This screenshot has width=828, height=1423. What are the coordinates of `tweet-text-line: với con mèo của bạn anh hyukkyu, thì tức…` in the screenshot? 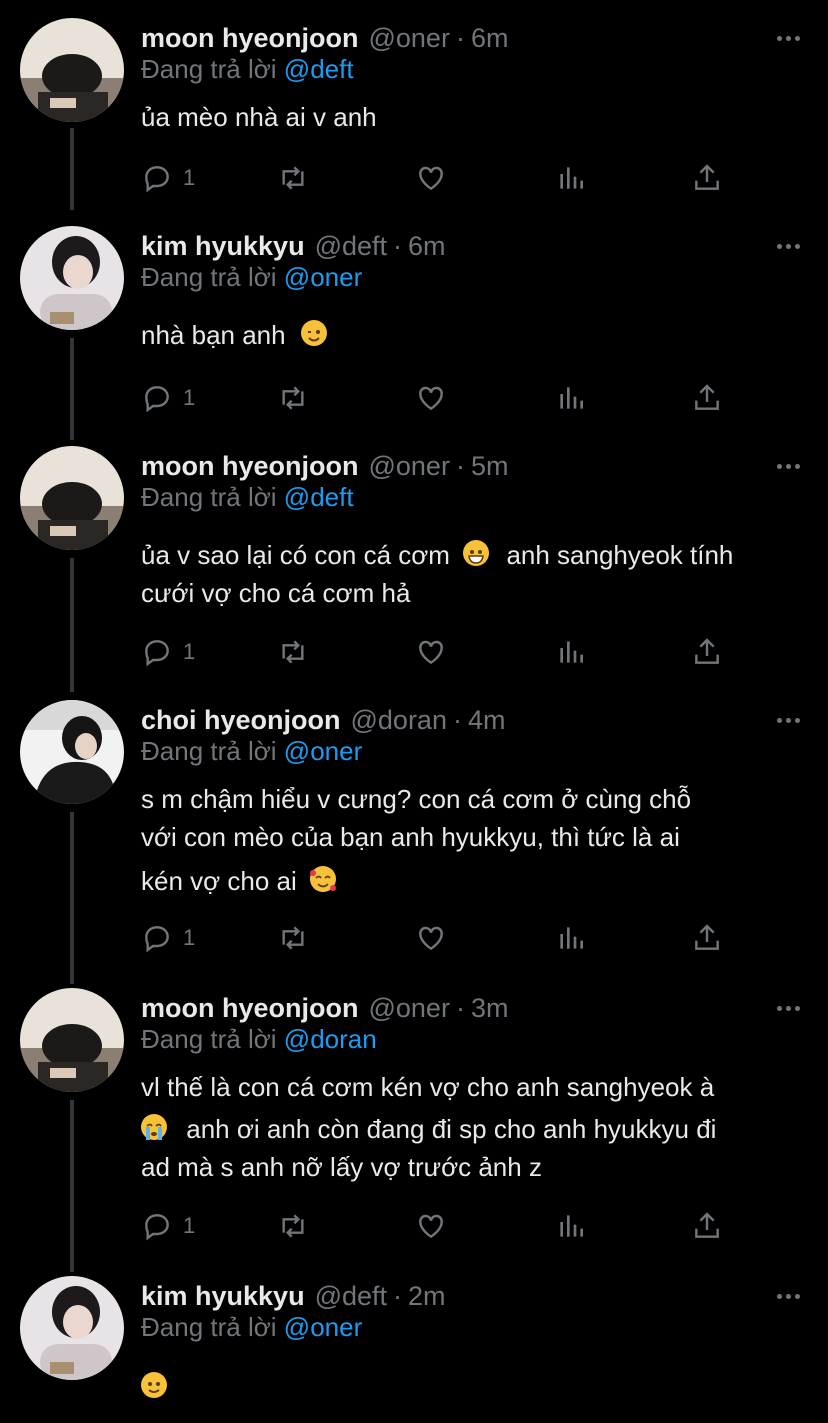 It's located at (410, 837).